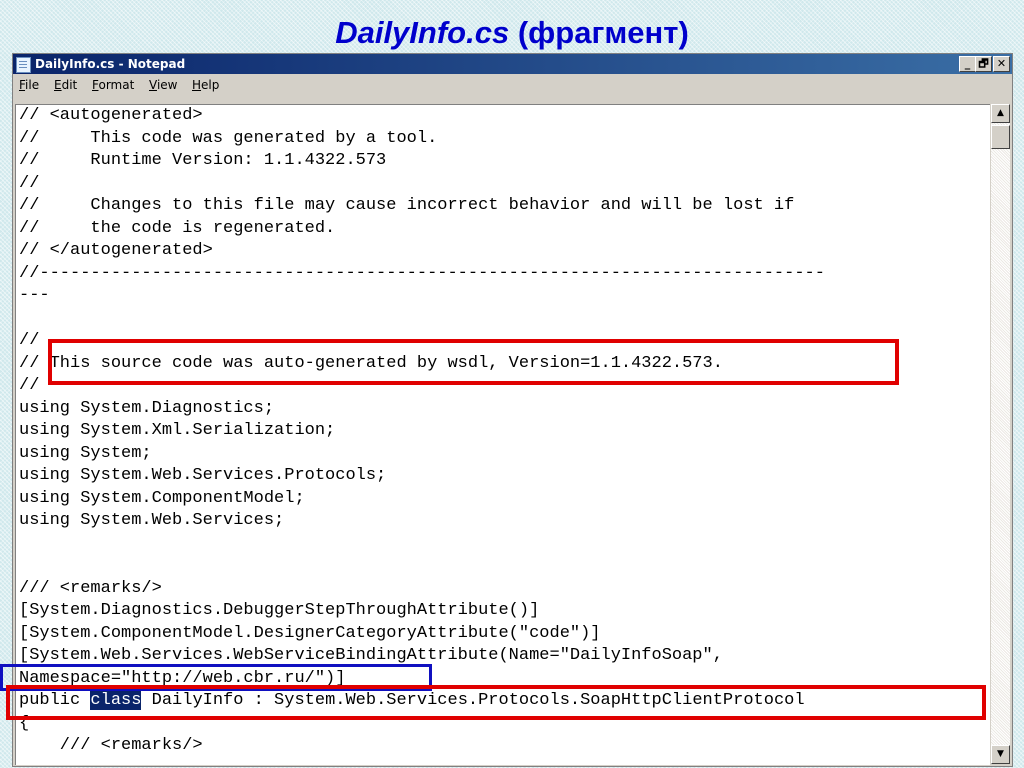  Describe the element at coordinates (512, 64) in the screenshot. I see `window-titlebar: DailyInfo.cs - Notepad _ 🗗 ✕` at that location.